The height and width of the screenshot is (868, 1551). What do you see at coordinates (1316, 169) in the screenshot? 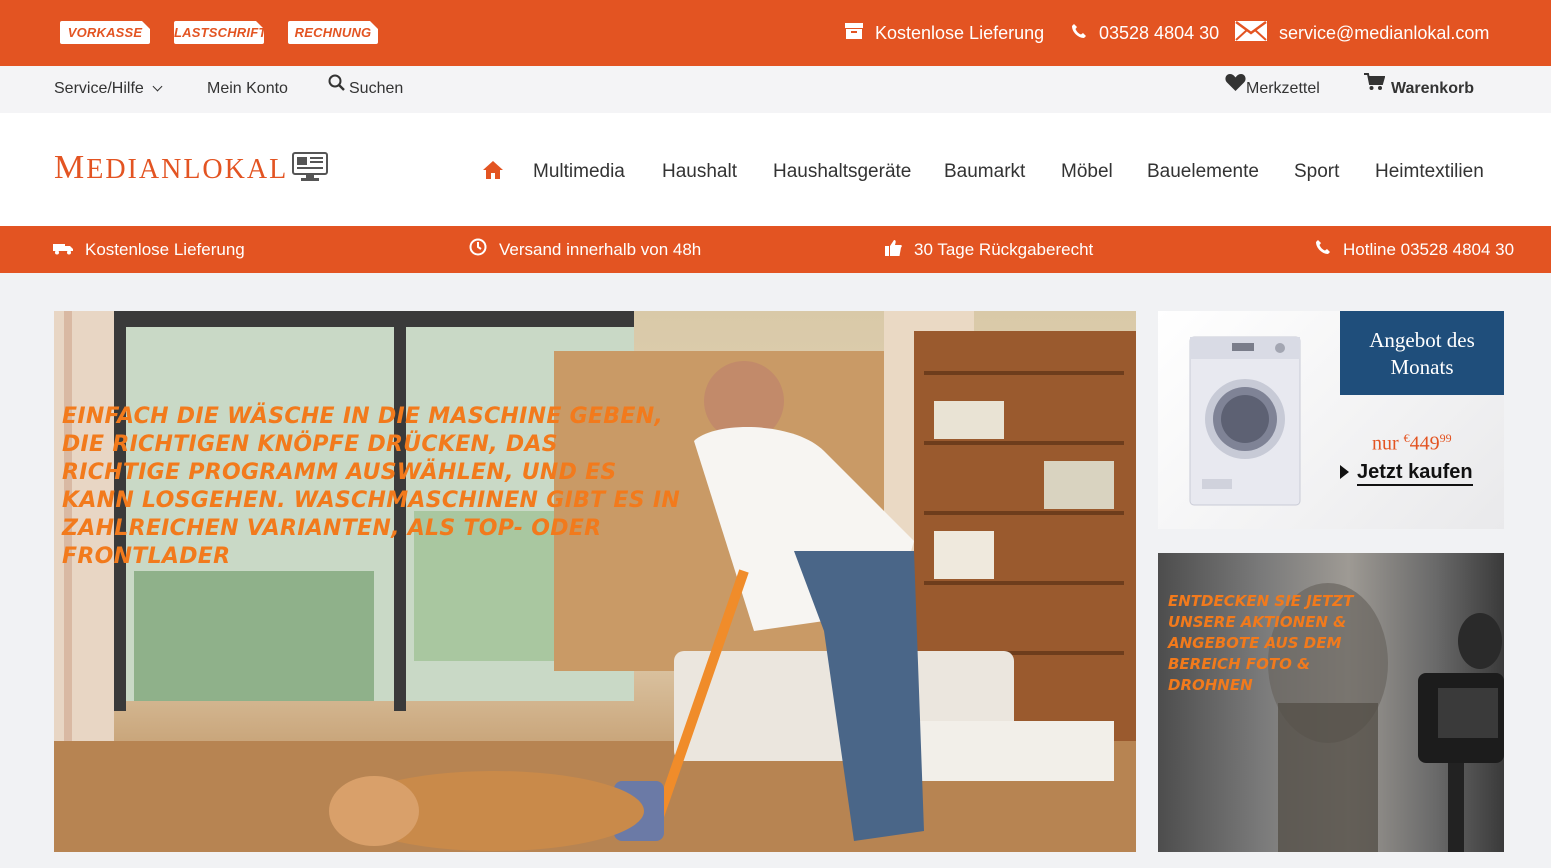
I see `nav-sport: Sport` at bounding box center [1316, 169].